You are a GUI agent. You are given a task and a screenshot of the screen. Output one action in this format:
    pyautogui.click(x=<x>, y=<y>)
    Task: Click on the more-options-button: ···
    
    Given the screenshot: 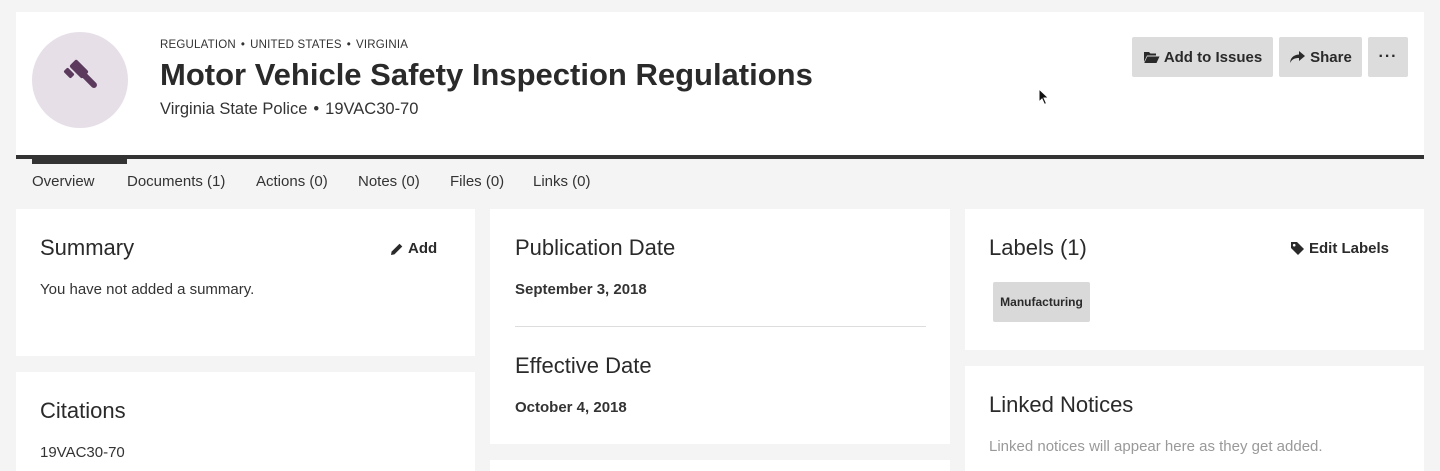 What is the action you would take?
    pyautogui.click(x=1388, y=57)
    